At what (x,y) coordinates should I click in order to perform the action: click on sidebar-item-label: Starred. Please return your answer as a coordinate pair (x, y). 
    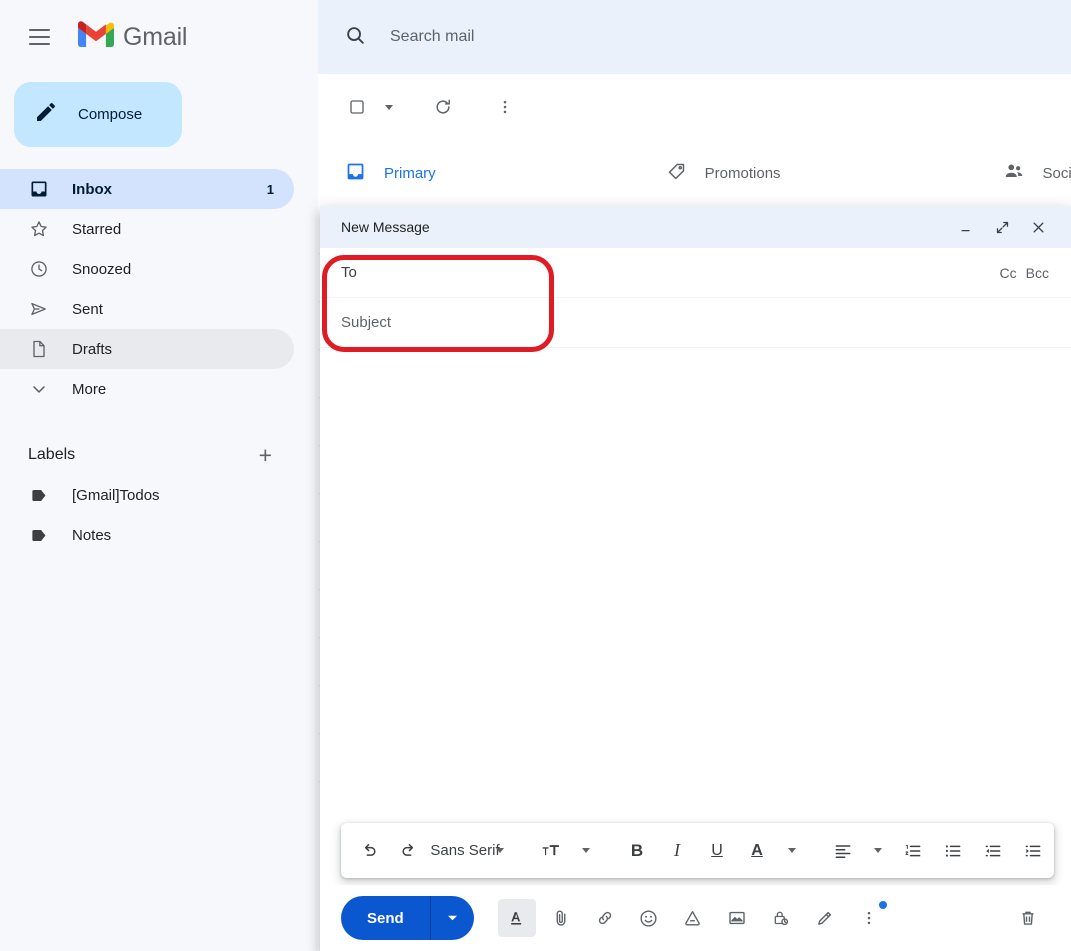
    Looking at the image, I should click on (97, 229).